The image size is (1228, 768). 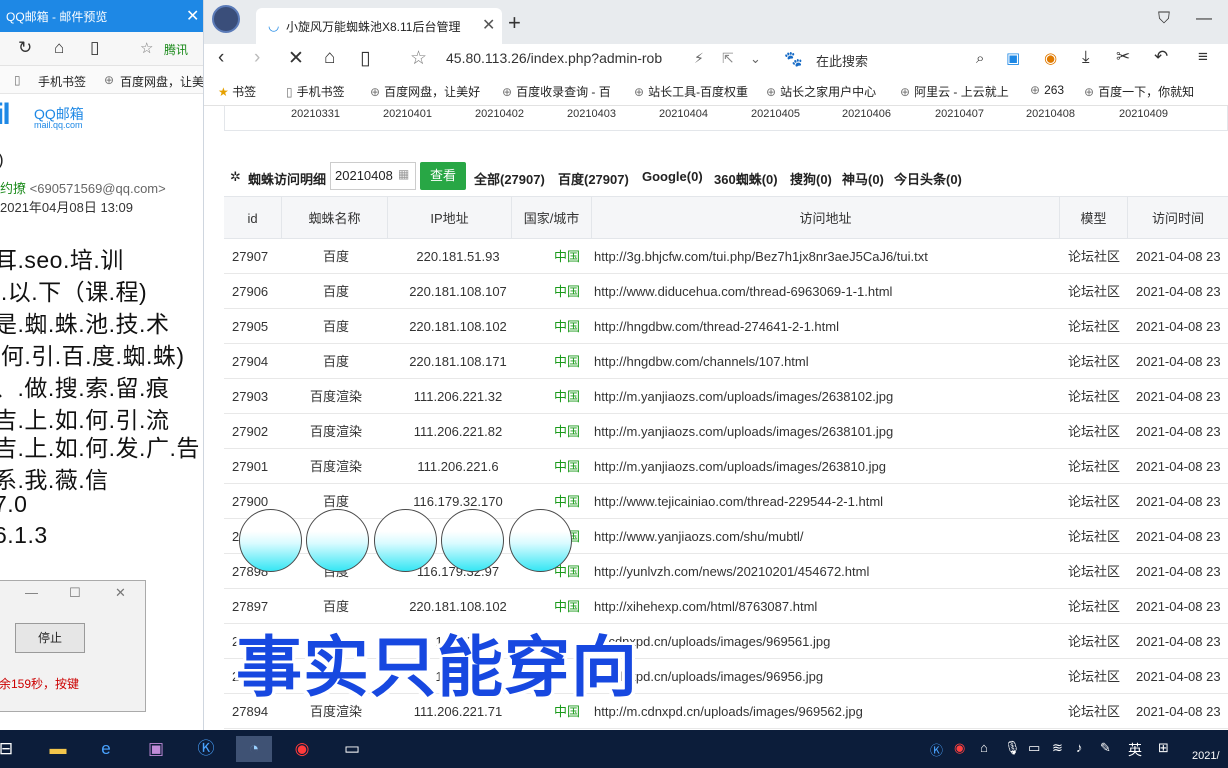 What do you see at coordinates (683, 114) in the screenshot?
I see `date-label: 20210404` at bounding box center [683, 114].